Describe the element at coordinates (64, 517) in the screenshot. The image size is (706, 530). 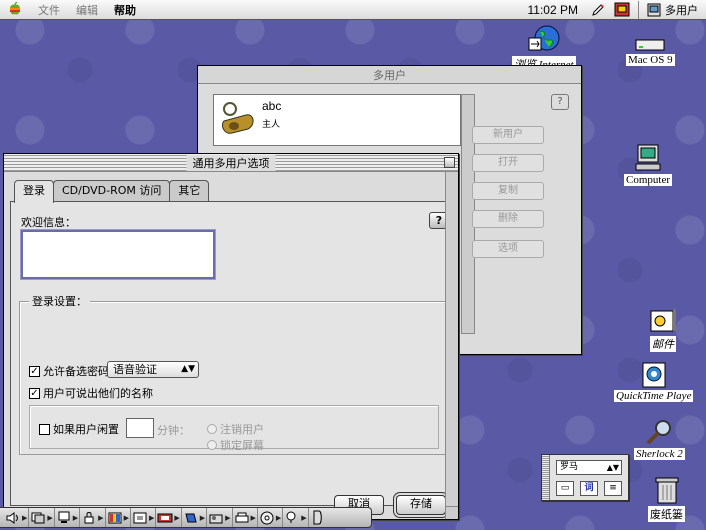
I see `monitor-icon` at that location.